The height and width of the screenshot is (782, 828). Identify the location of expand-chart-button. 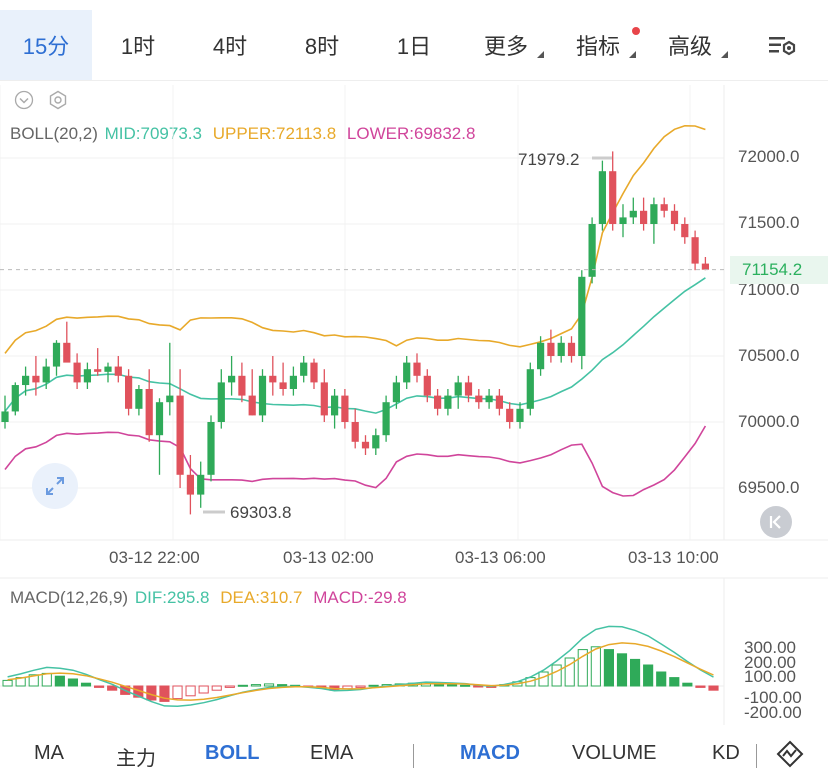
(55, 486).